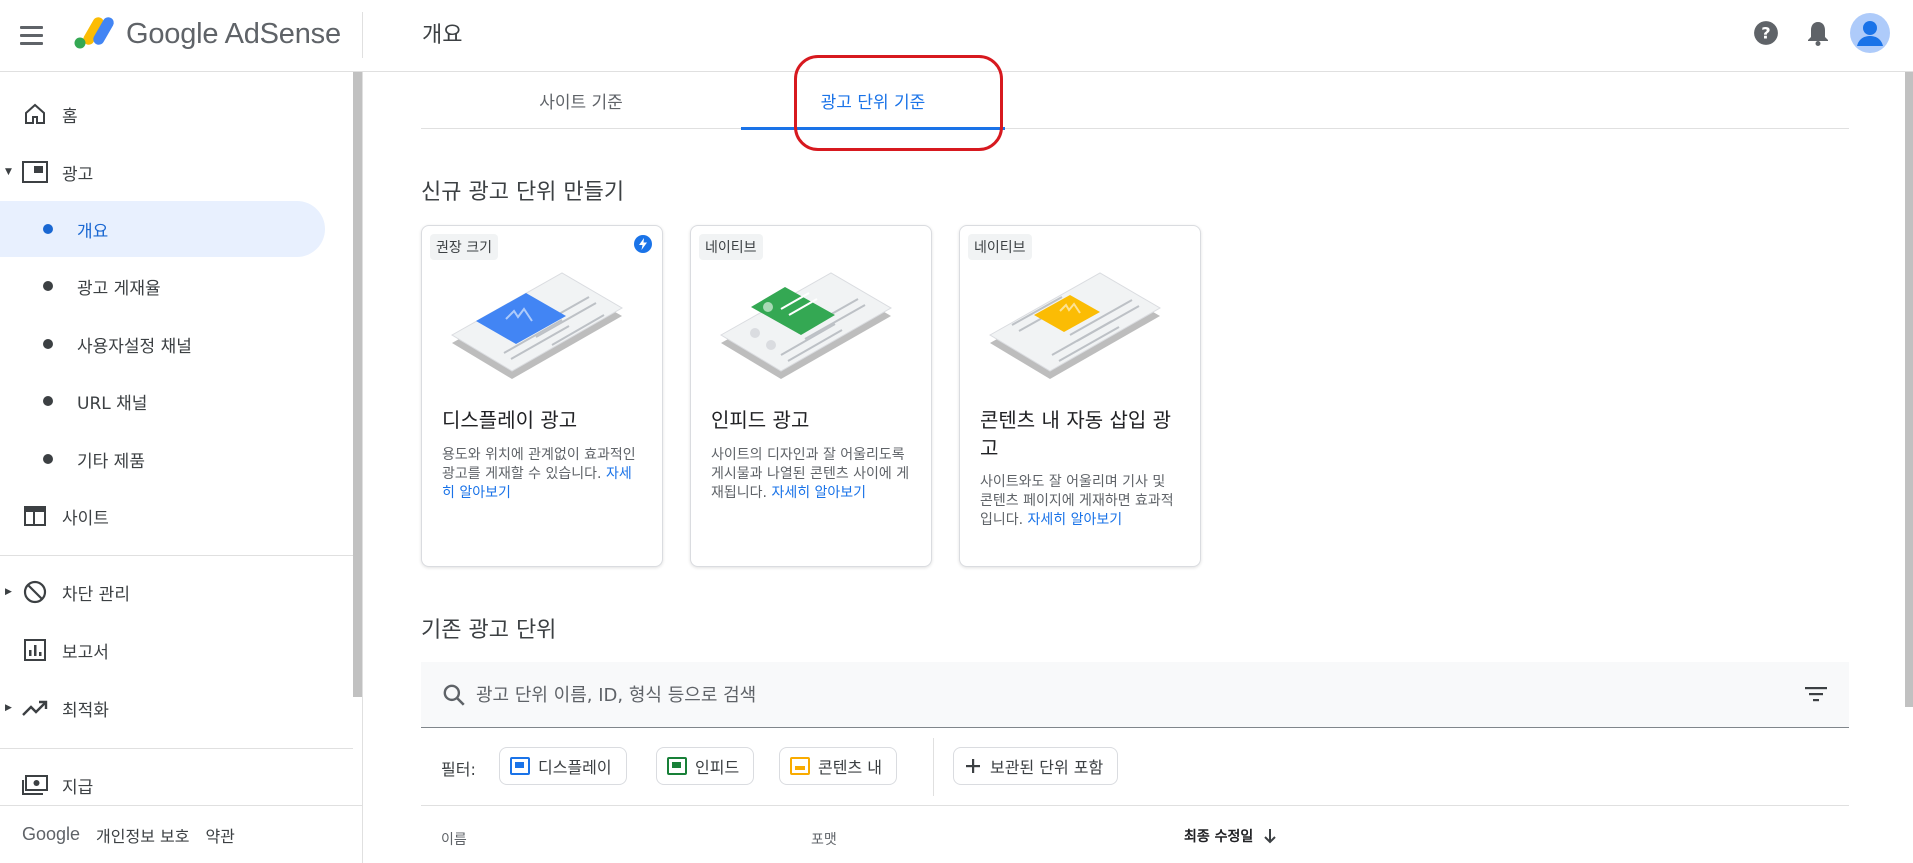 The height and width of the screenshot is (863, 1913). Describe the element at coordinates (1909, 389) in the screenshot. I see `main-scrollbar` at that location.